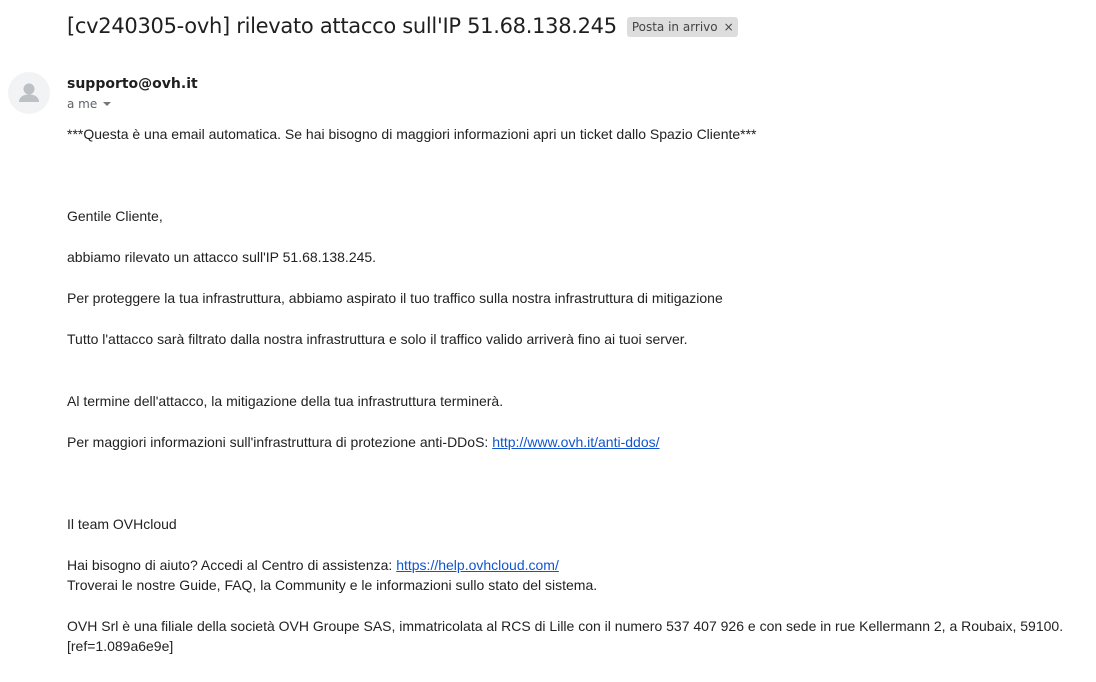  I want to click on inbox-label-text: Posta in arrivo, so click(674, 27).